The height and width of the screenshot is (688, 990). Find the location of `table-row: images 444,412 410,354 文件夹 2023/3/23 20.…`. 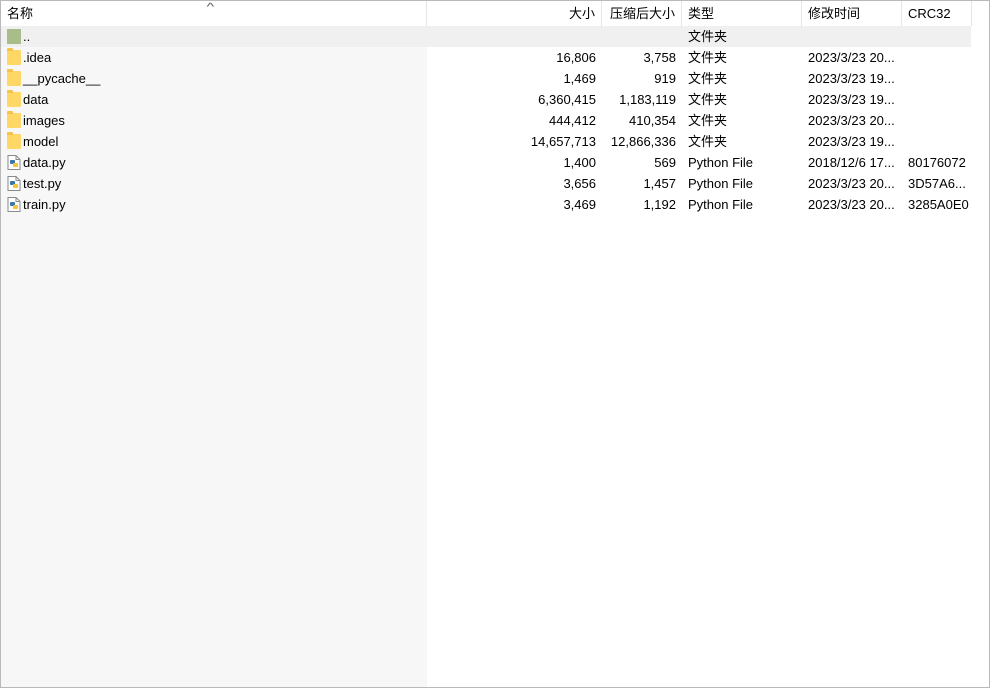

table-row: images 444,412 410,354 文件夹 2023/3/23 20.… is located at coordinates (495, 120).